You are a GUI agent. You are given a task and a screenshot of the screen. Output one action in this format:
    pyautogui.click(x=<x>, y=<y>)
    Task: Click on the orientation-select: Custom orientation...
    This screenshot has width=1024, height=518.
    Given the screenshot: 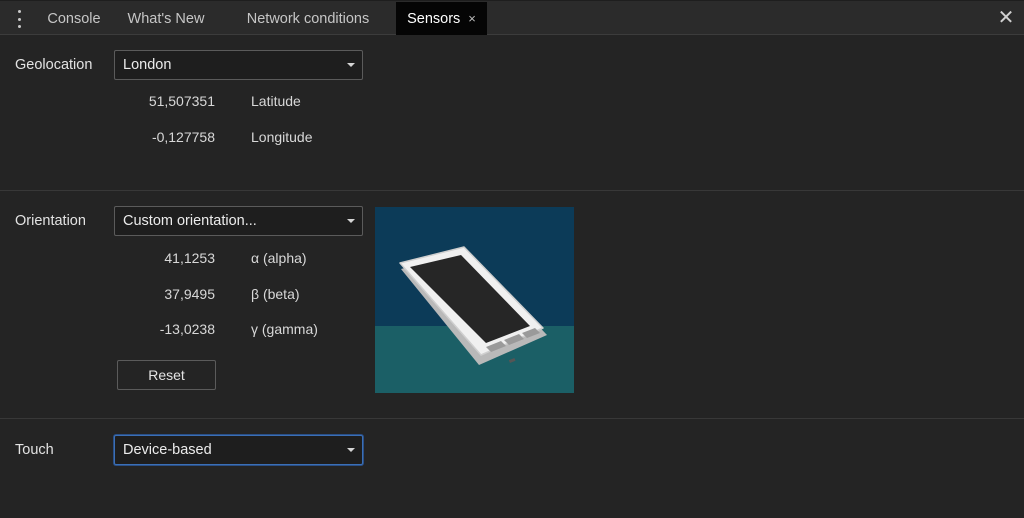 What is the action you would take?
    pyautogui.click(x=238, y=221)
    